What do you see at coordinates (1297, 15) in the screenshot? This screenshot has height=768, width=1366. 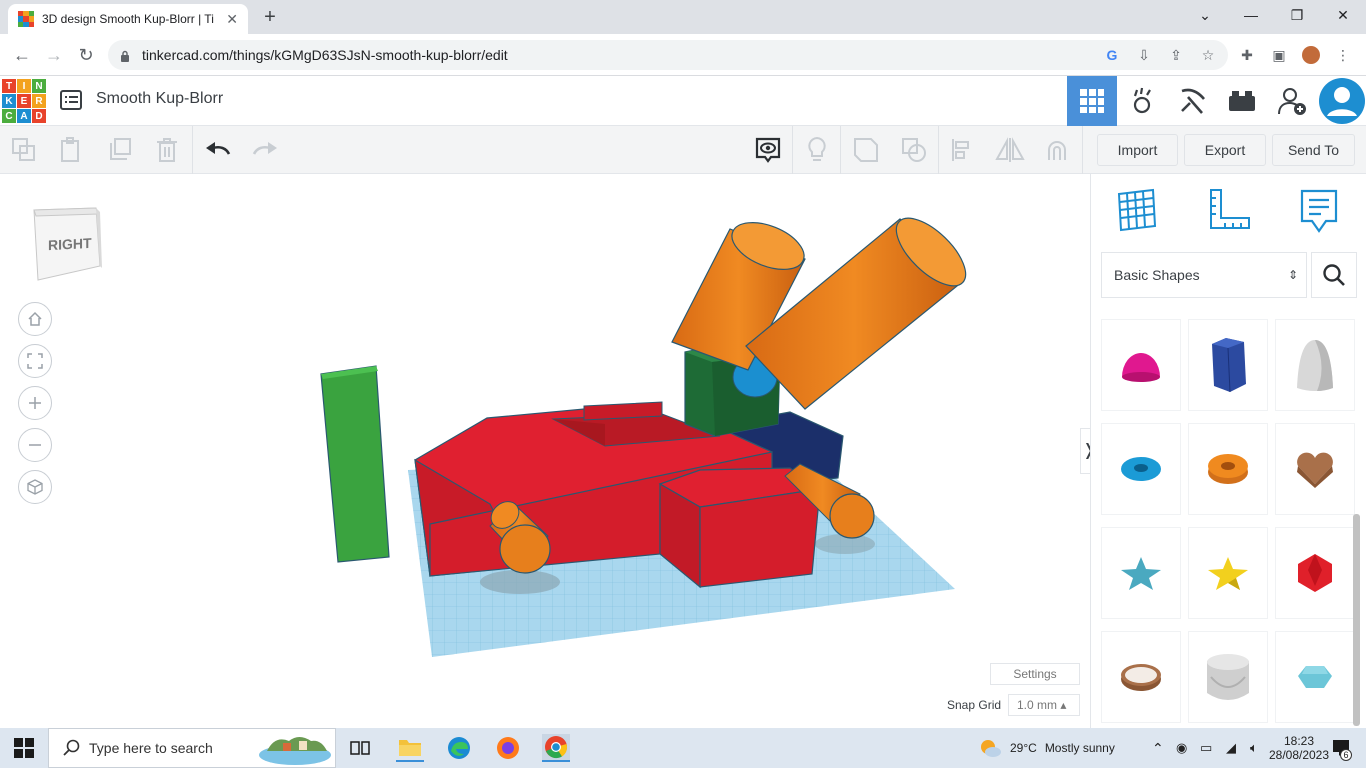 I see `restore-button: ❐` at bounding box center [1297, 15].